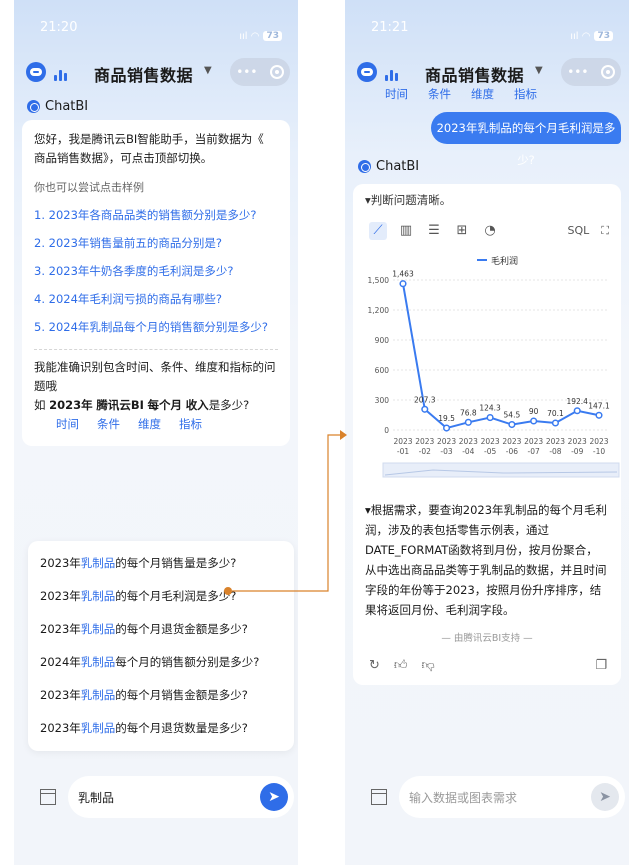 The width and height of the screenshot is (629, 865). I want to click on line-chart-icon: ⟋, so click(378, 231).